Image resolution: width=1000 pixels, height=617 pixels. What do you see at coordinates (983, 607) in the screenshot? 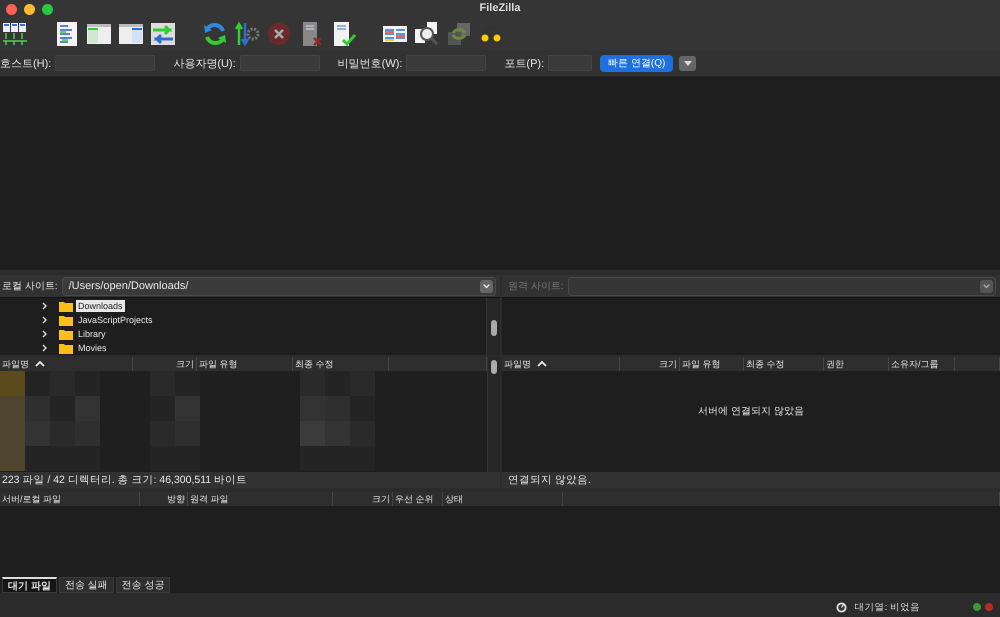
I see `activity-lights-icon` at bounding box center [983, 607].